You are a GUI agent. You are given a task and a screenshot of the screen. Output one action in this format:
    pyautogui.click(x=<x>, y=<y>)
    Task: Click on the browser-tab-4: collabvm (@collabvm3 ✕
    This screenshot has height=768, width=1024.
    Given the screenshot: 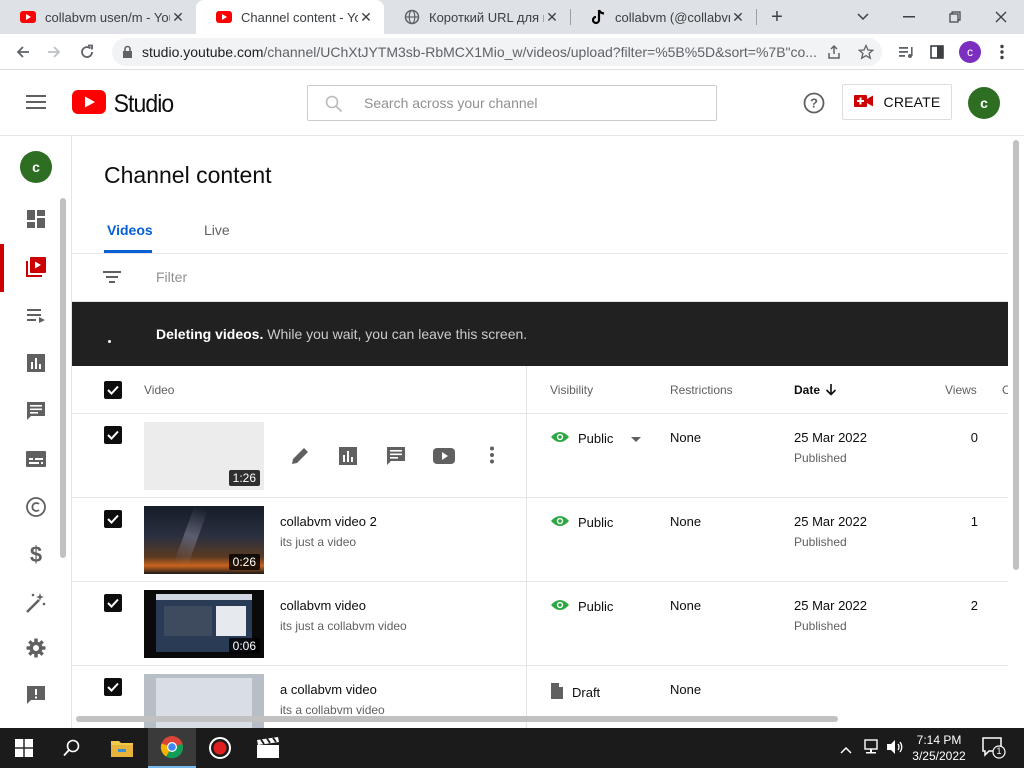 What is the action you would take?
    pyautogui.click(x=663, y=17)
    